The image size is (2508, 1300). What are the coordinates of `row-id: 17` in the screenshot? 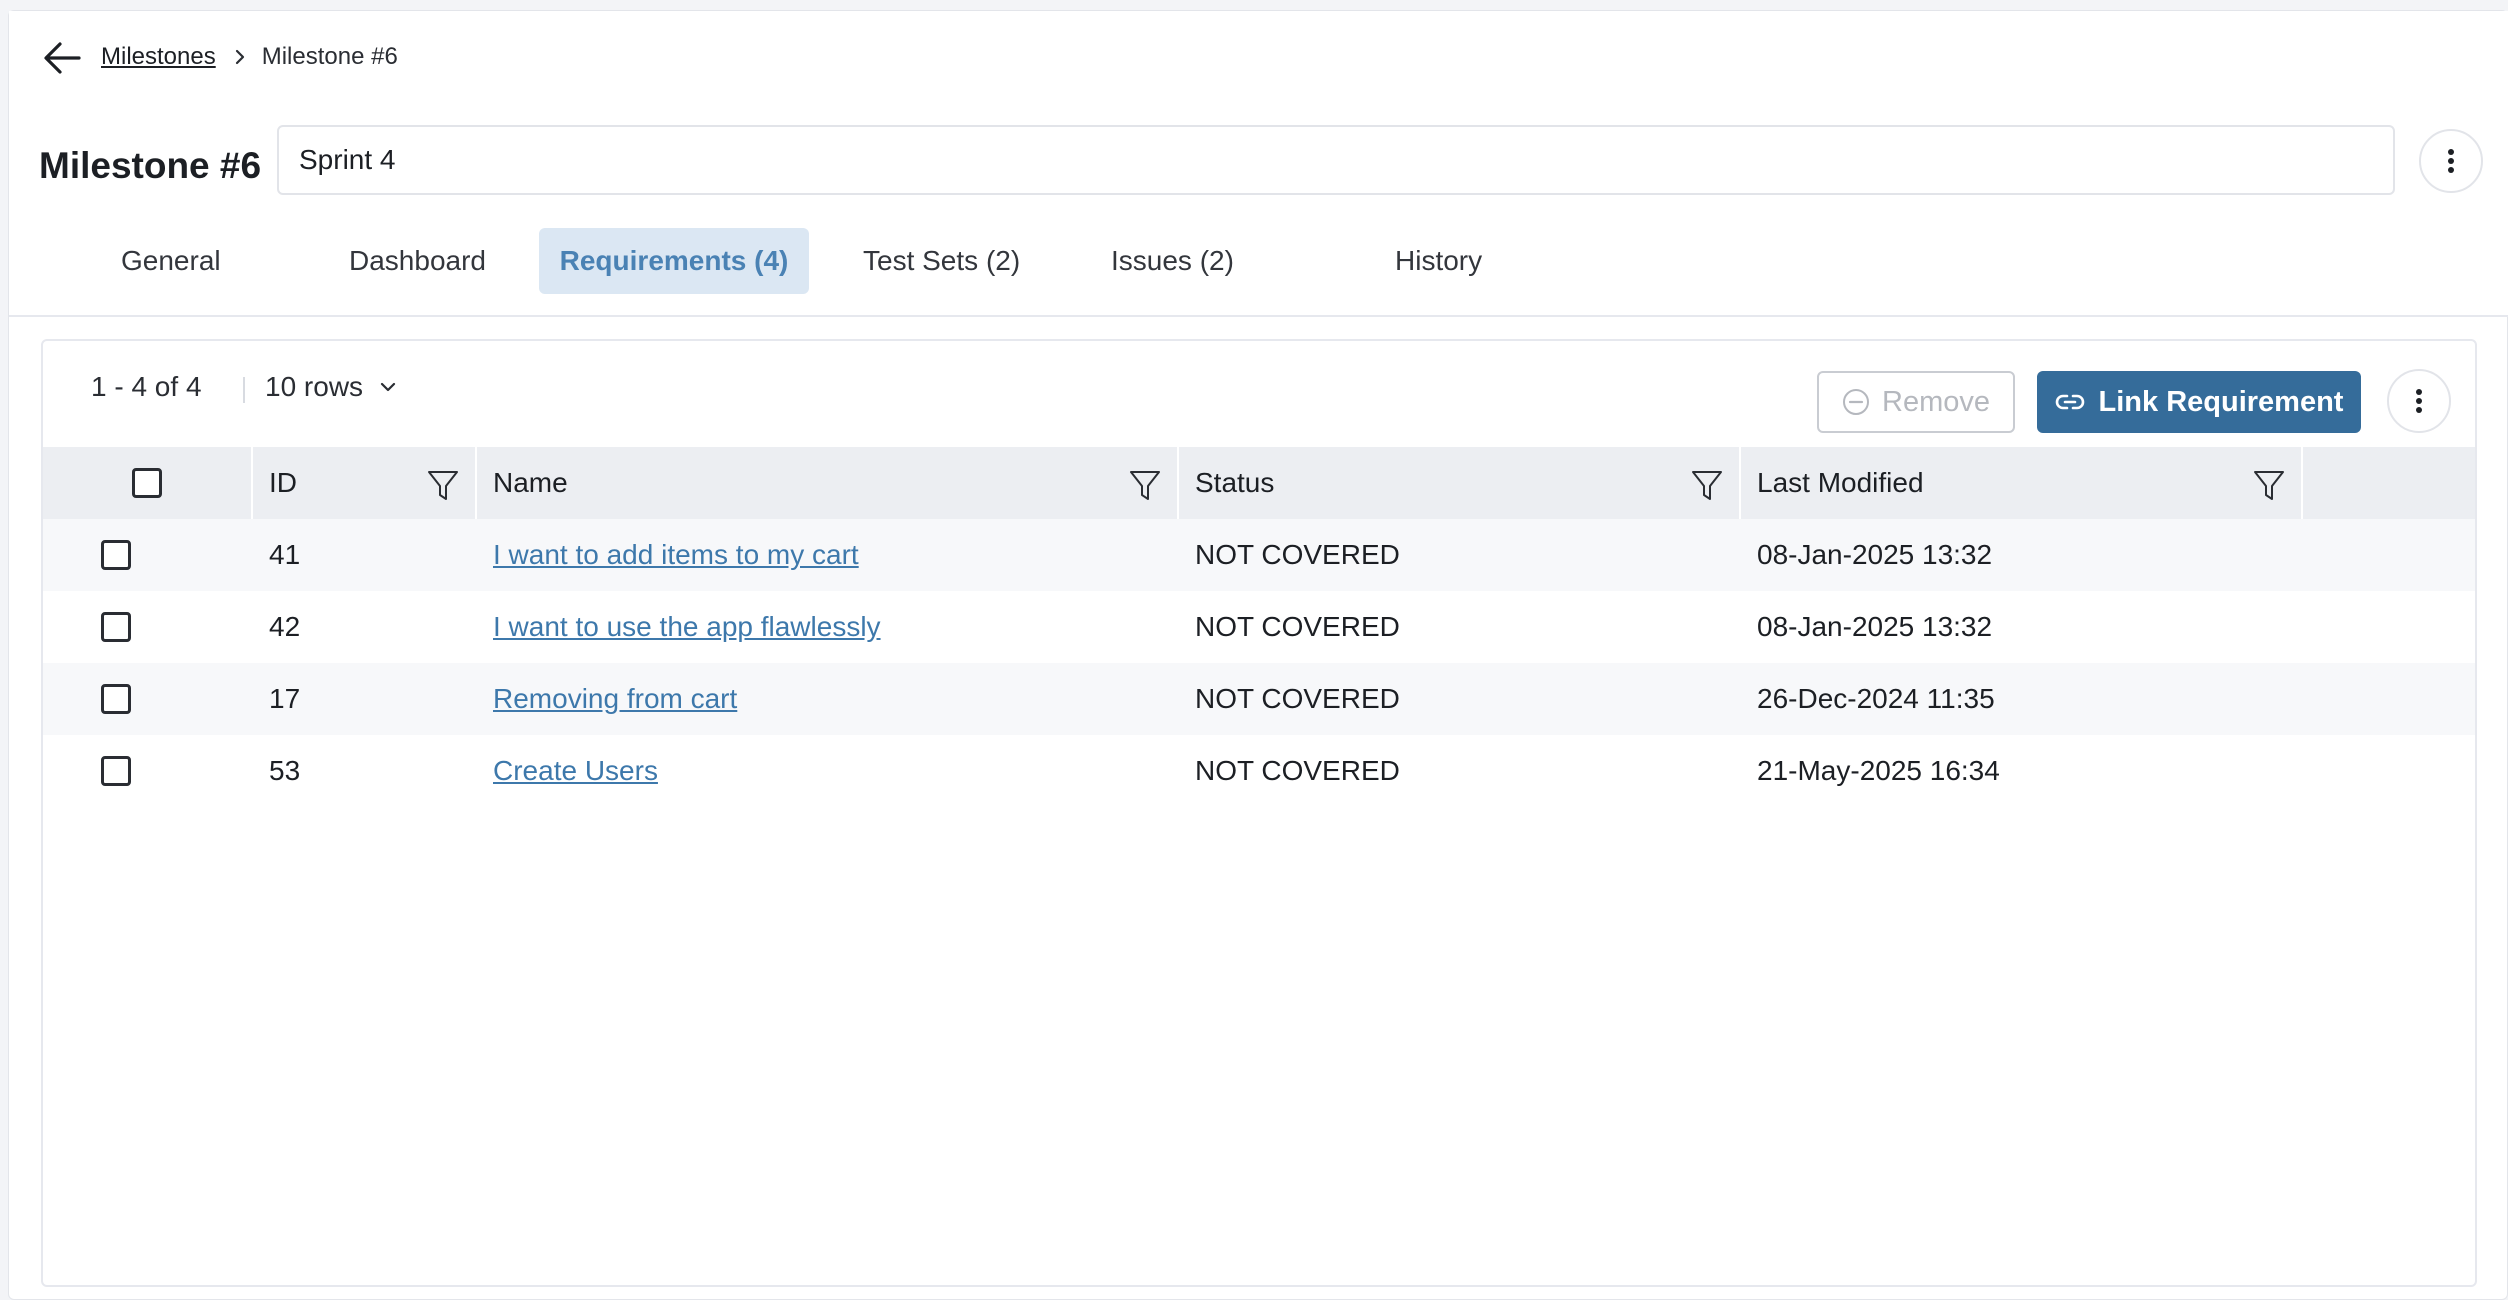 It's located at (285, 698).